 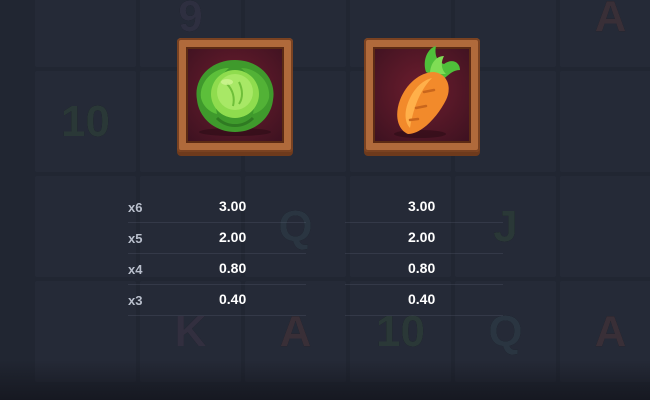 What do you see at coordinates (135, 269) in the screenshot?
I see `multiplier-label: x4` at bounding box center [135, 269].